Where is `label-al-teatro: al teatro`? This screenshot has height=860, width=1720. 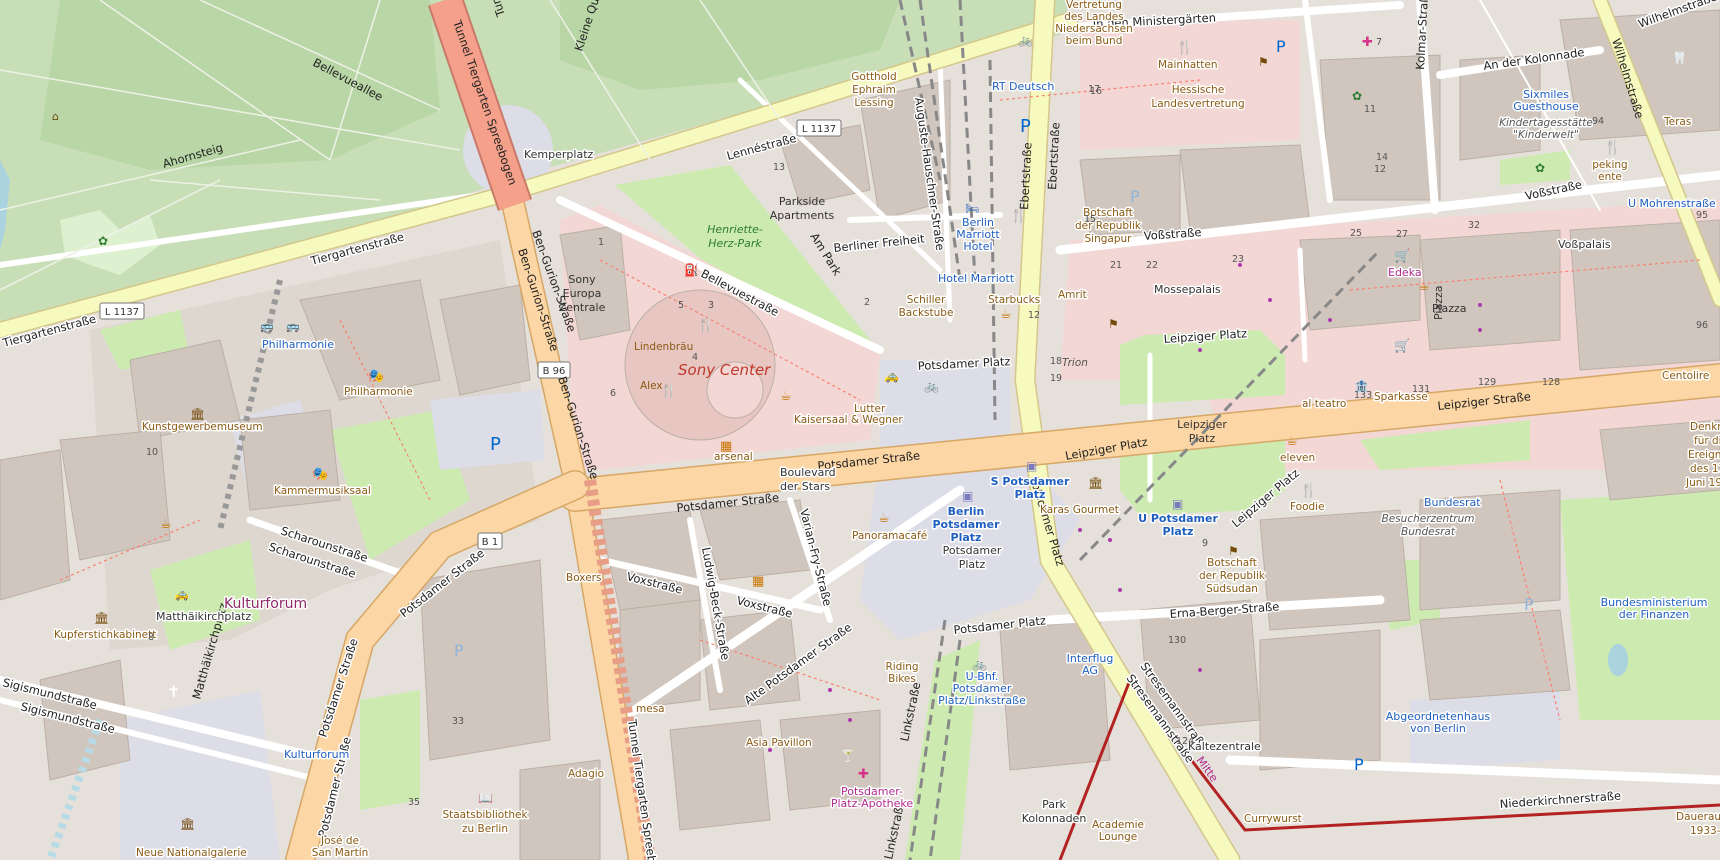
label-al-teatro: al teatro is located at coordinates (1324, 404).